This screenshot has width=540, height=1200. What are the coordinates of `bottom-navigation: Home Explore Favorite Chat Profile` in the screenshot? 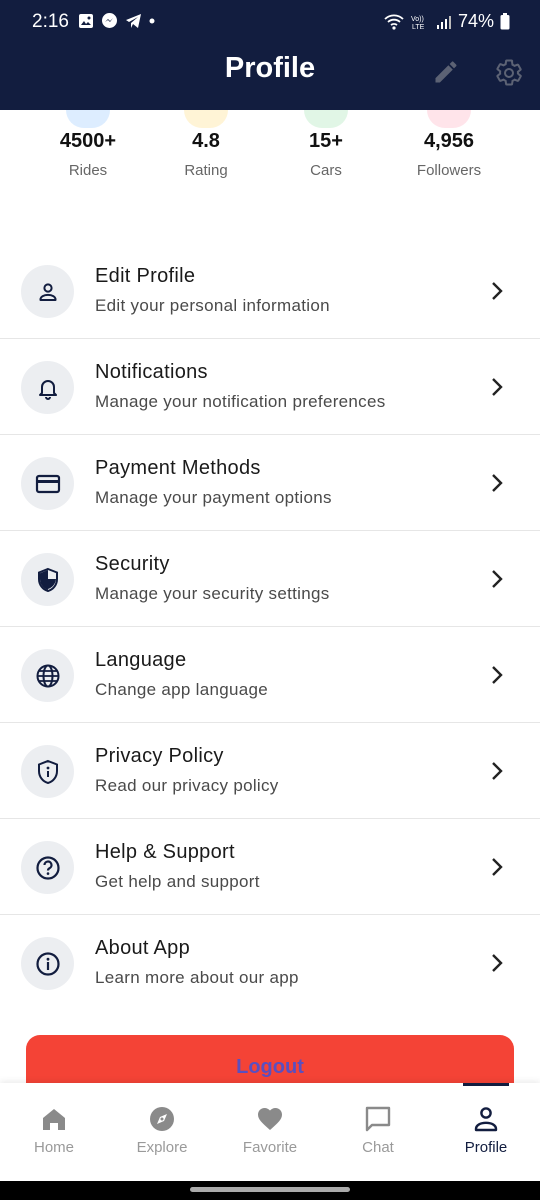 It's located at (270, 1132).